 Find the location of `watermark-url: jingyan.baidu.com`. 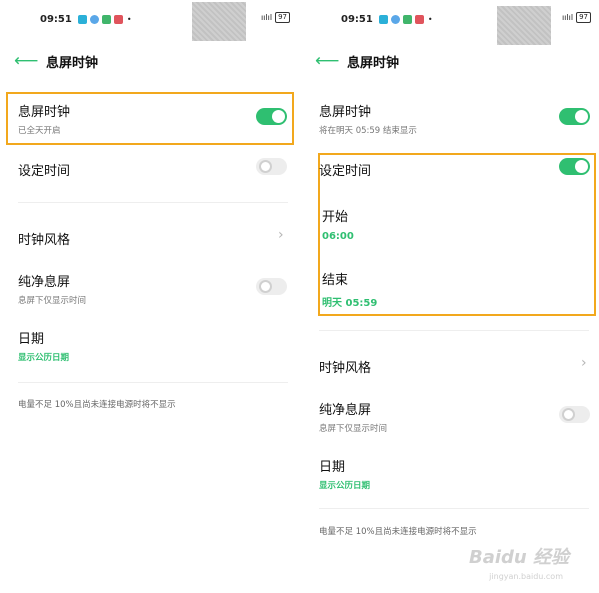

watermark-url: jingyan.baidu.com is located at coordinates (526, 576).